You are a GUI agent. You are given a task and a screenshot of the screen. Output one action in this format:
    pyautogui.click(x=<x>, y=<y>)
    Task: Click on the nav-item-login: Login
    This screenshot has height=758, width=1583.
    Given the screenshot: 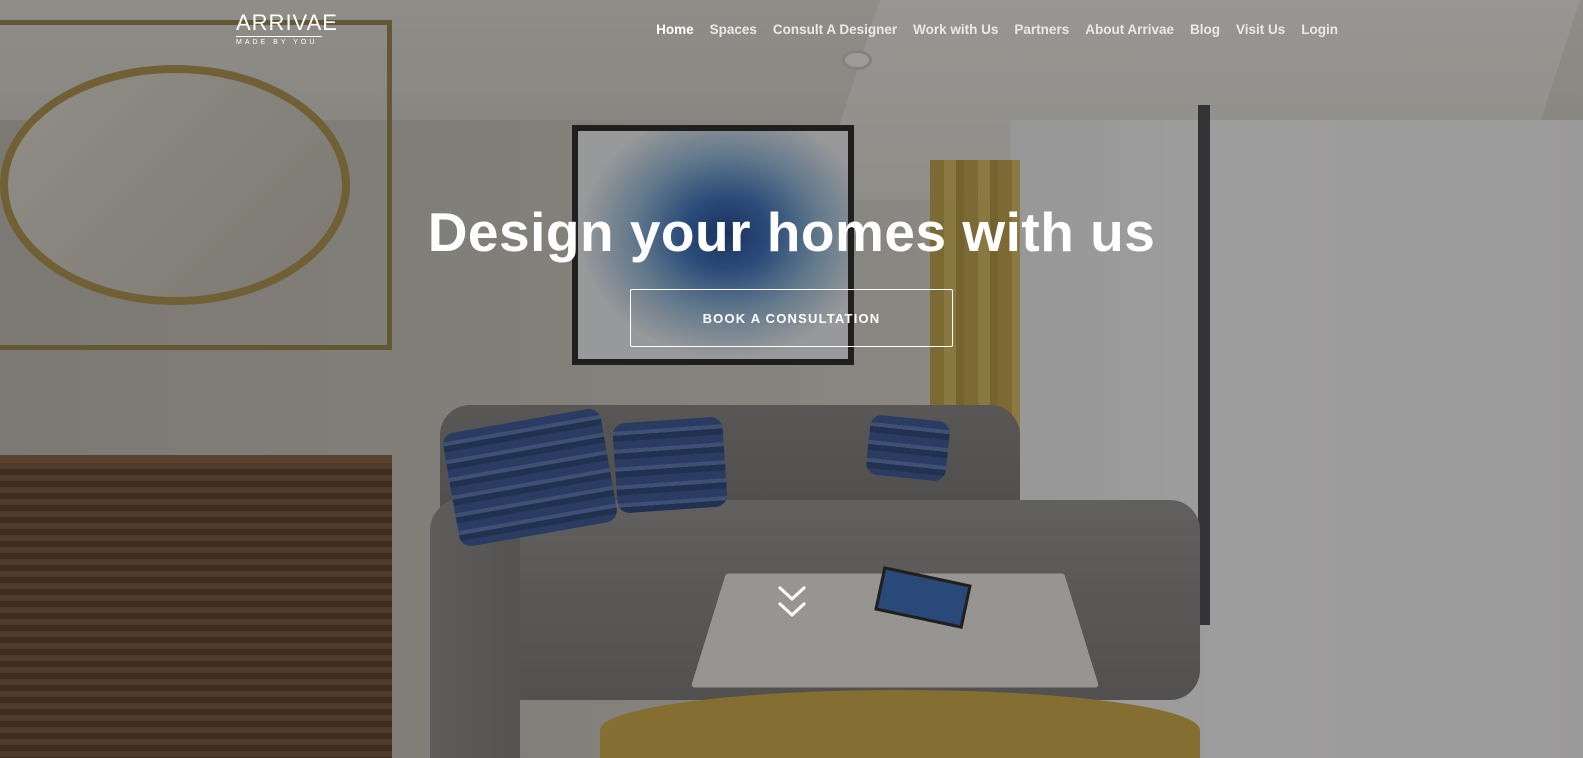 What is the action you would take?
    pyautogui.click(x=1319, y=29)
    